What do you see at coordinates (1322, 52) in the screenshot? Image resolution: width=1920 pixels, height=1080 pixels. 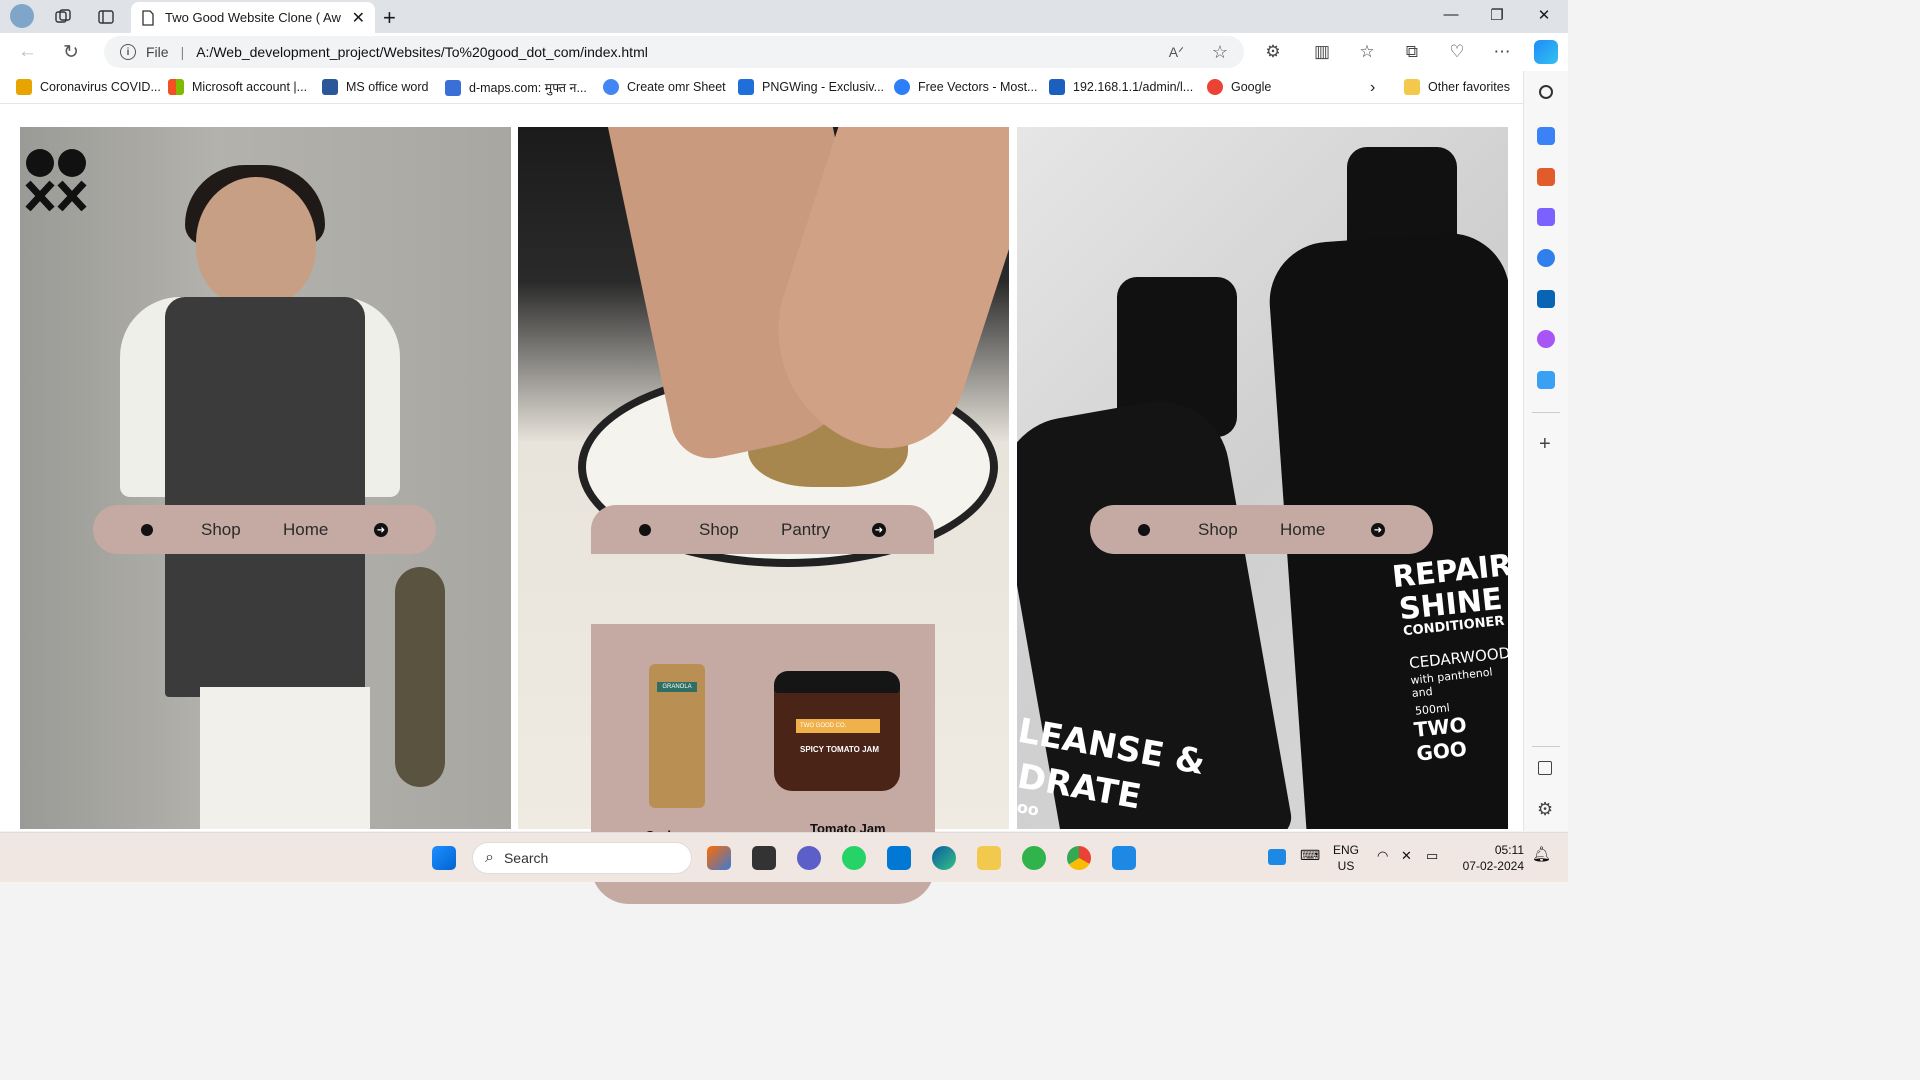 I see `split-screen-icon: ▥` at bounding box center [1322, 52].